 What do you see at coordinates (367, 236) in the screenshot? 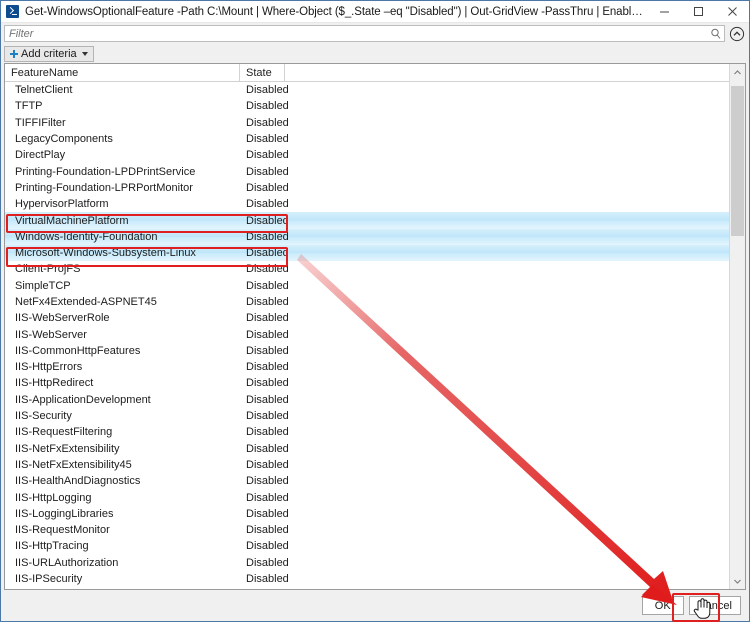
I see `table-row: Windows-Identity-Foundation Disabled` at bounding box center [367, 236].